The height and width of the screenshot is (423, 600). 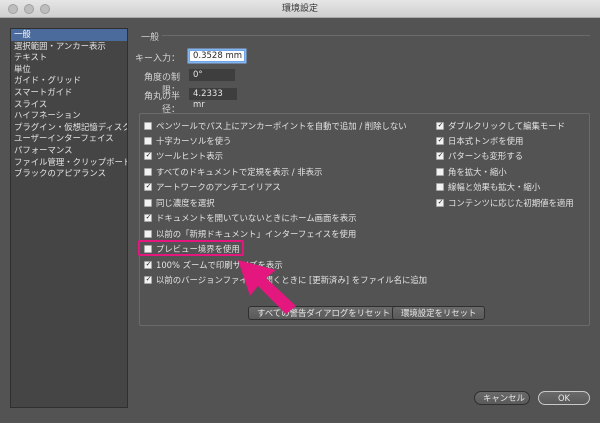 I want to click on option-label: ダブルクリックして編集モード, so click(x=506, y=126).